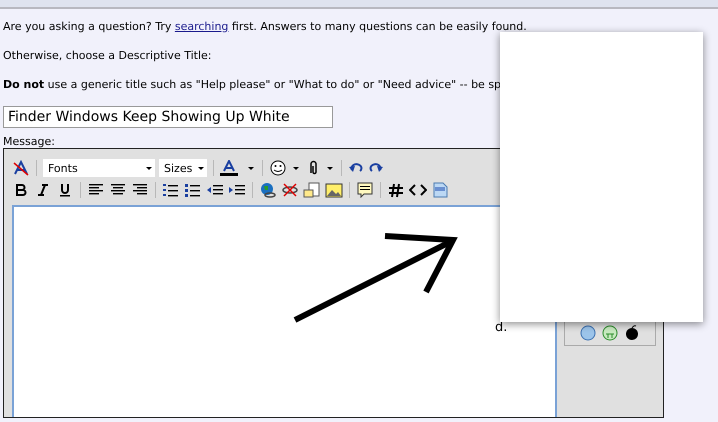 The image size is (718, 422). I want to click on font-select: Fonts, so click(99, 168).